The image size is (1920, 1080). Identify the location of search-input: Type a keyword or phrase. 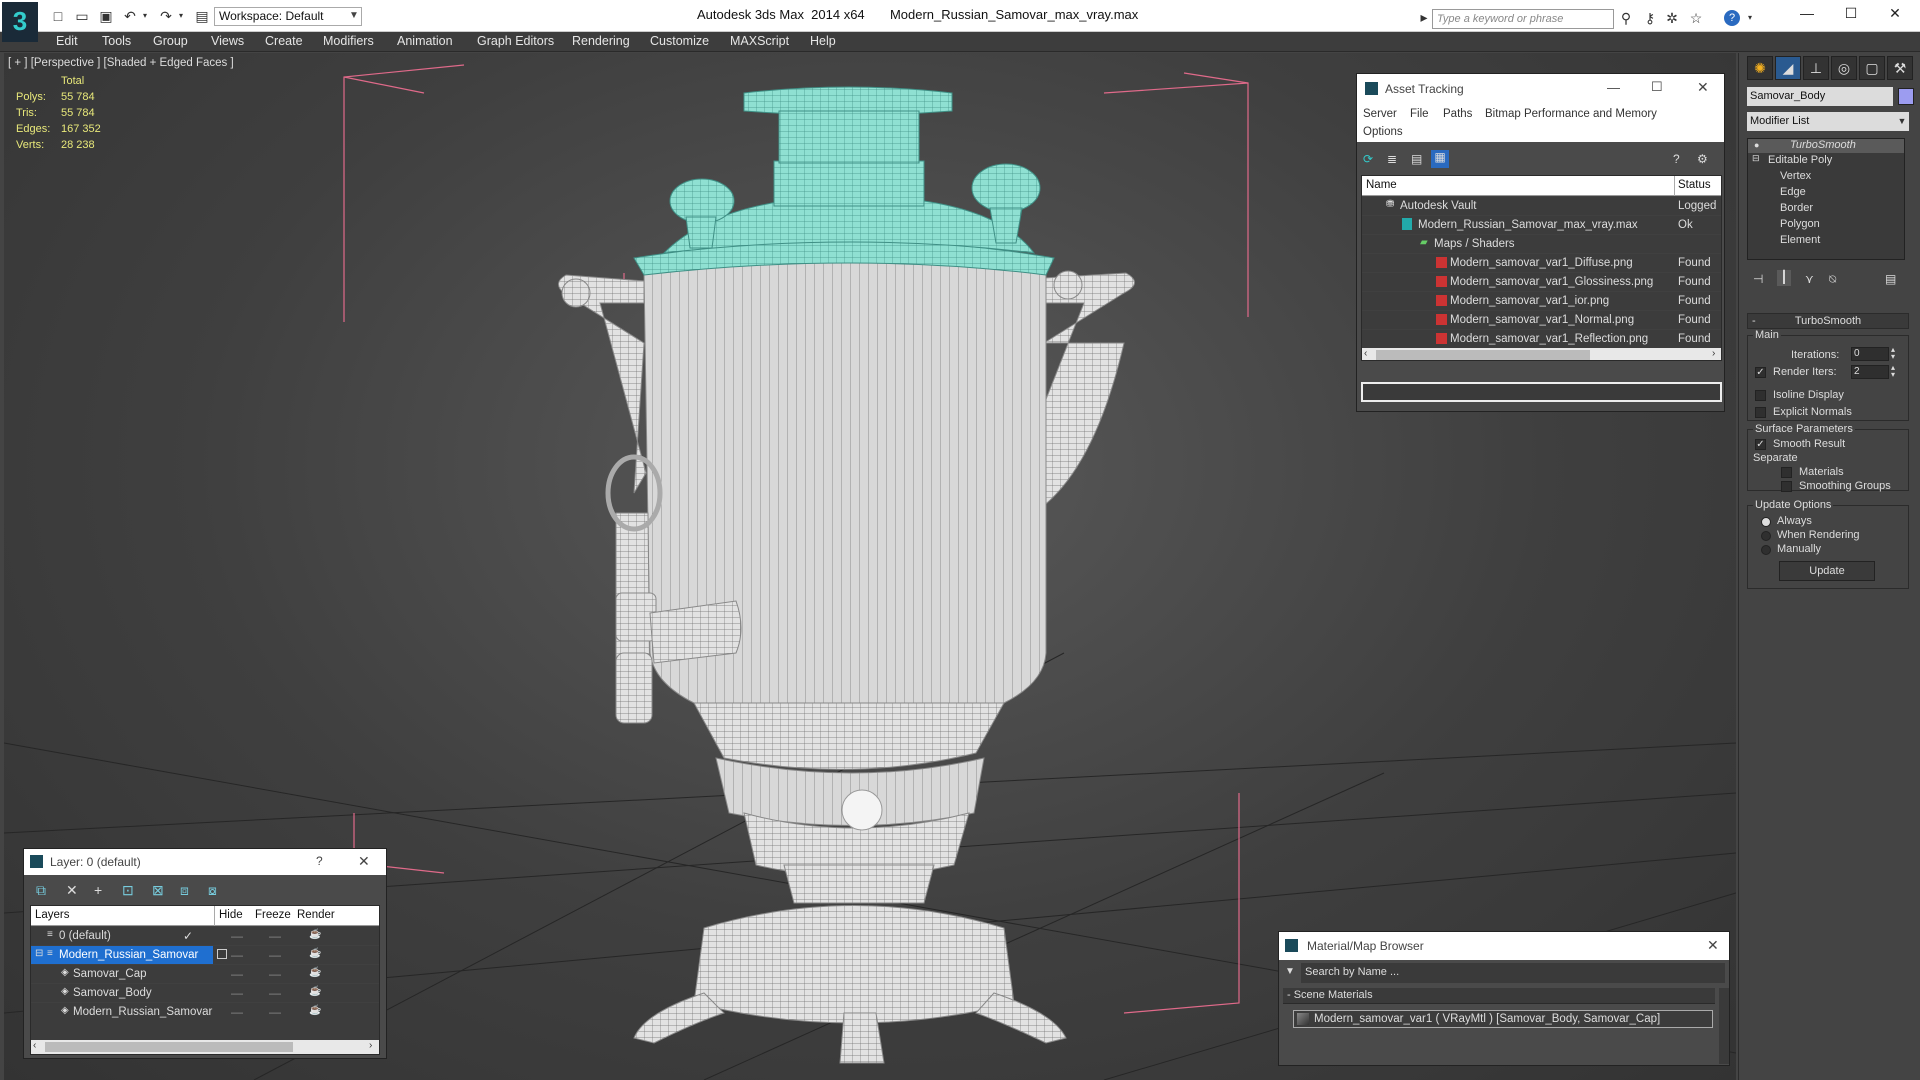
(1523, 19).